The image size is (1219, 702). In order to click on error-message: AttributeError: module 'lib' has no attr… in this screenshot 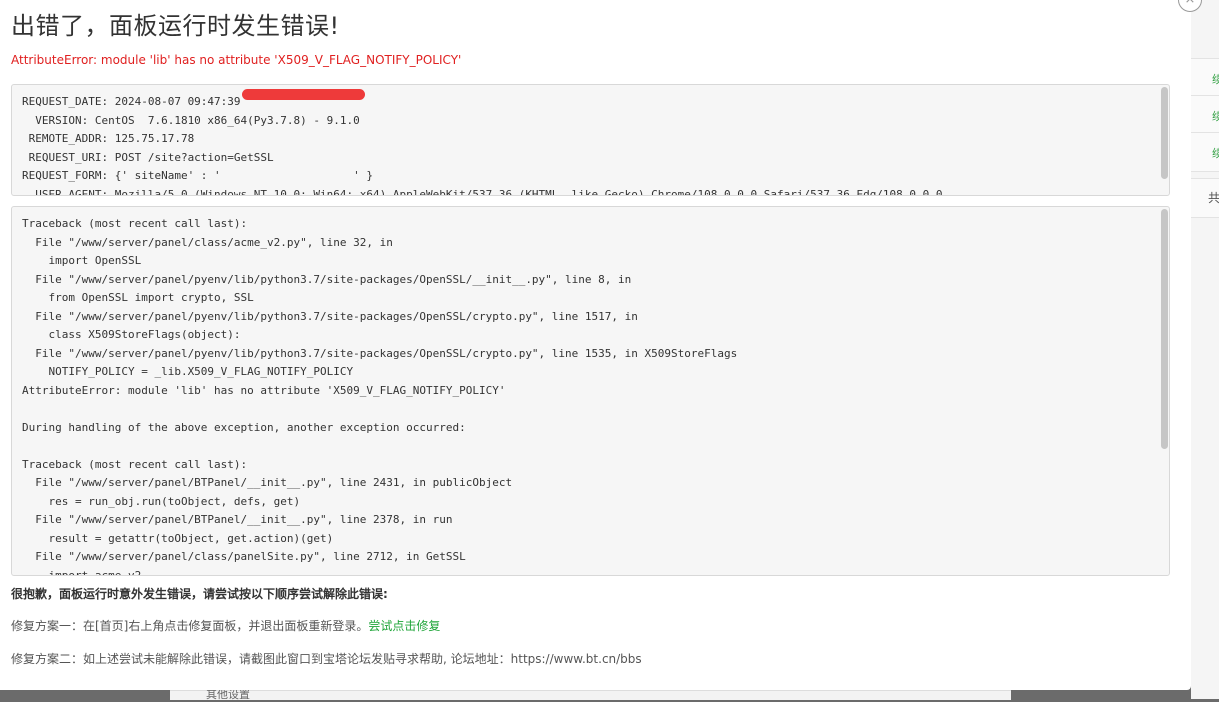, I will do `click(236, 60)`.